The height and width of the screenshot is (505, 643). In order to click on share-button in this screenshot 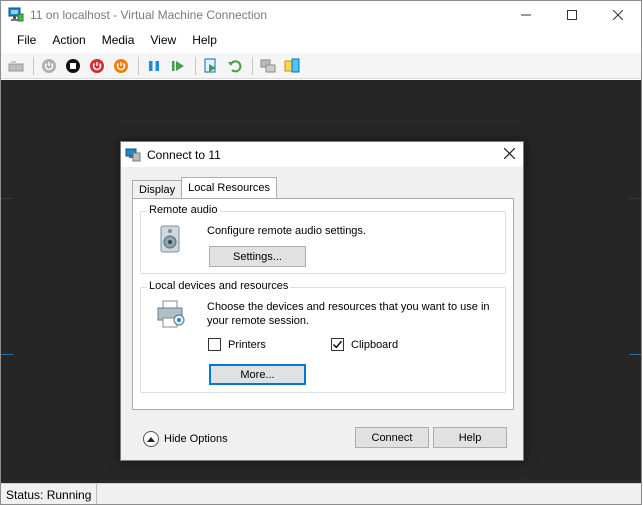, I will do `click(292, 66)`.